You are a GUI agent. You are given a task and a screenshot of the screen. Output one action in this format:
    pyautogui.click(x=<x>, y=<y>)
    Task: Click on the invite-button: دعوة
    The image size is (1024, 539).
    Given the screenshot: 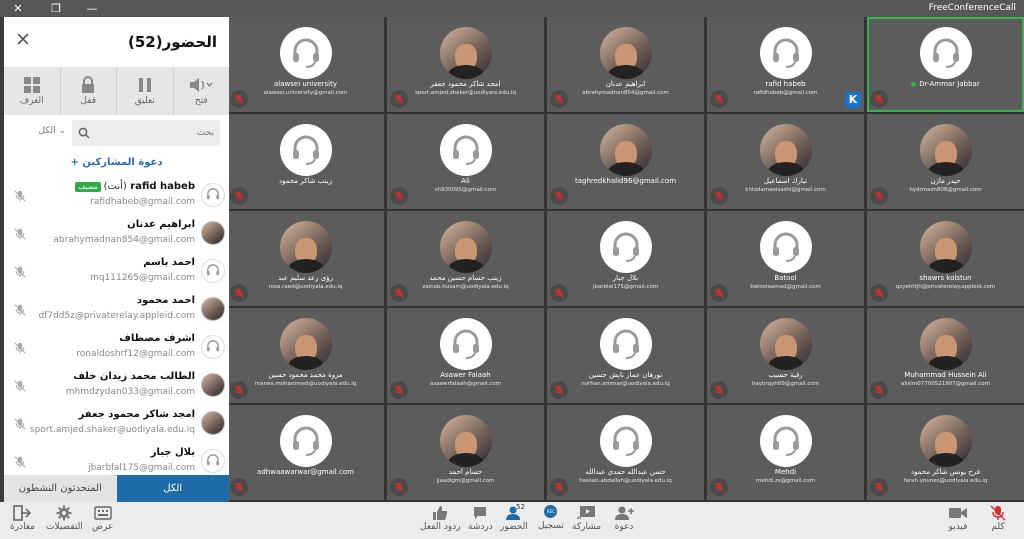 What is the action you would take?
    pyautogui.click(x=624, y=521)
    